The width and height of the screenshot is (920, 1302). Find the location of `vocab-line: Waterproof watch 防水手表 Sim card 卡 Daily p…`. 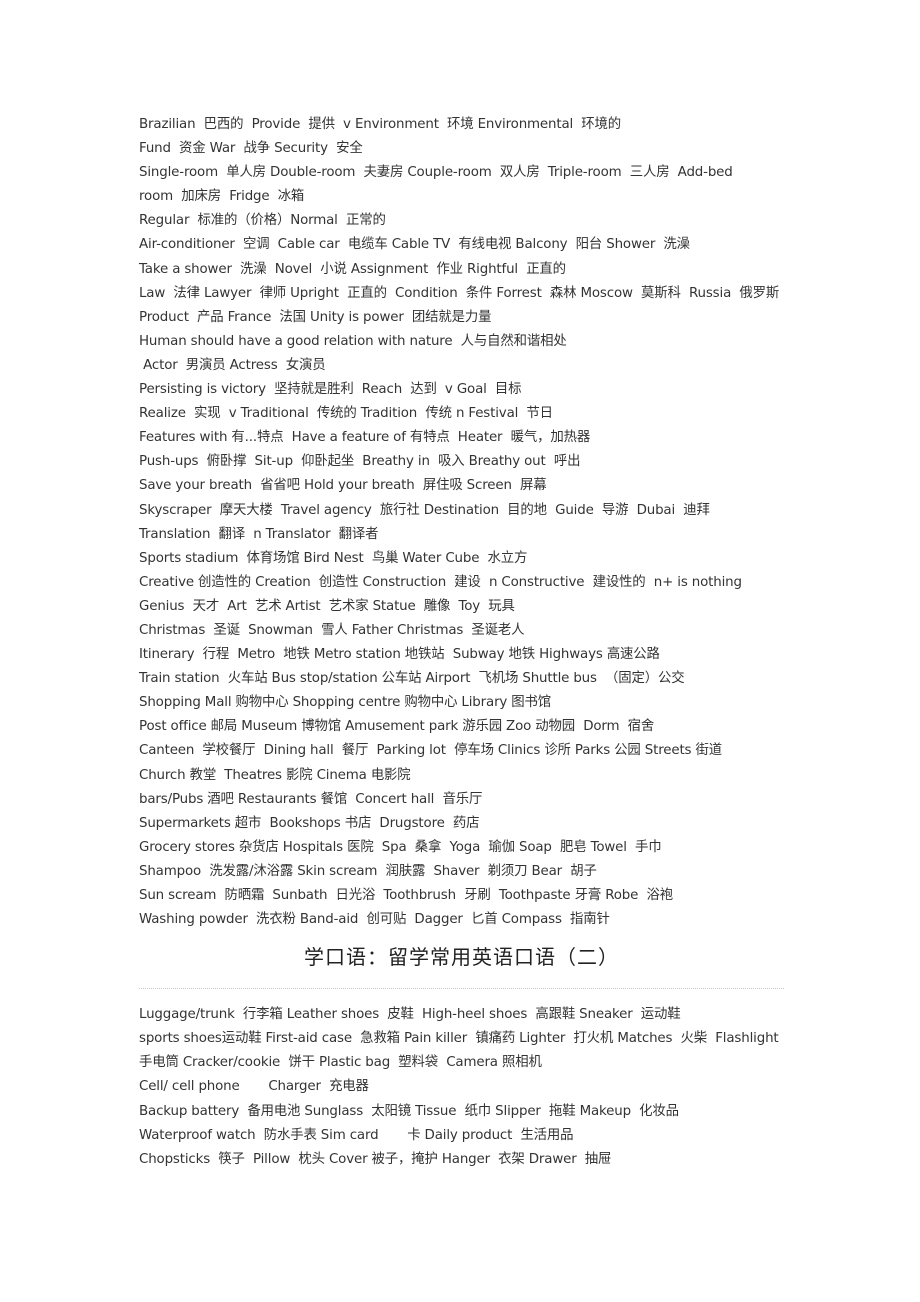

vocab-line: Waterproof watch 防水手表 Sim card 卡 Daily p… is located at coordinates (356, 1135).